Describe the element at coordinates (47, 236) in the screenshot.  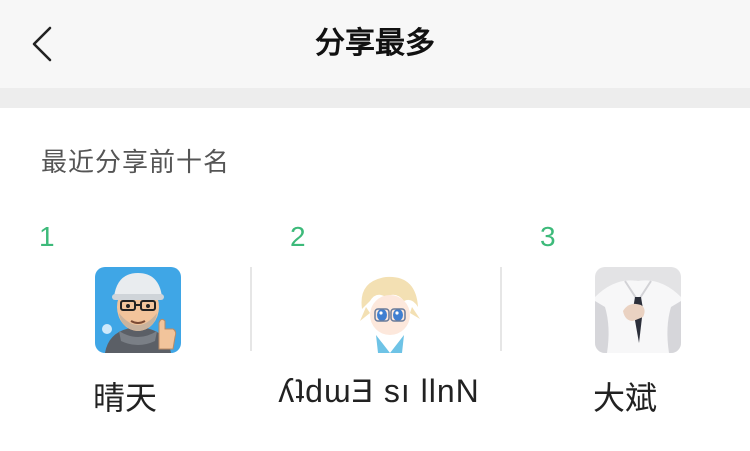
I see `rank-number: 1` at that location.